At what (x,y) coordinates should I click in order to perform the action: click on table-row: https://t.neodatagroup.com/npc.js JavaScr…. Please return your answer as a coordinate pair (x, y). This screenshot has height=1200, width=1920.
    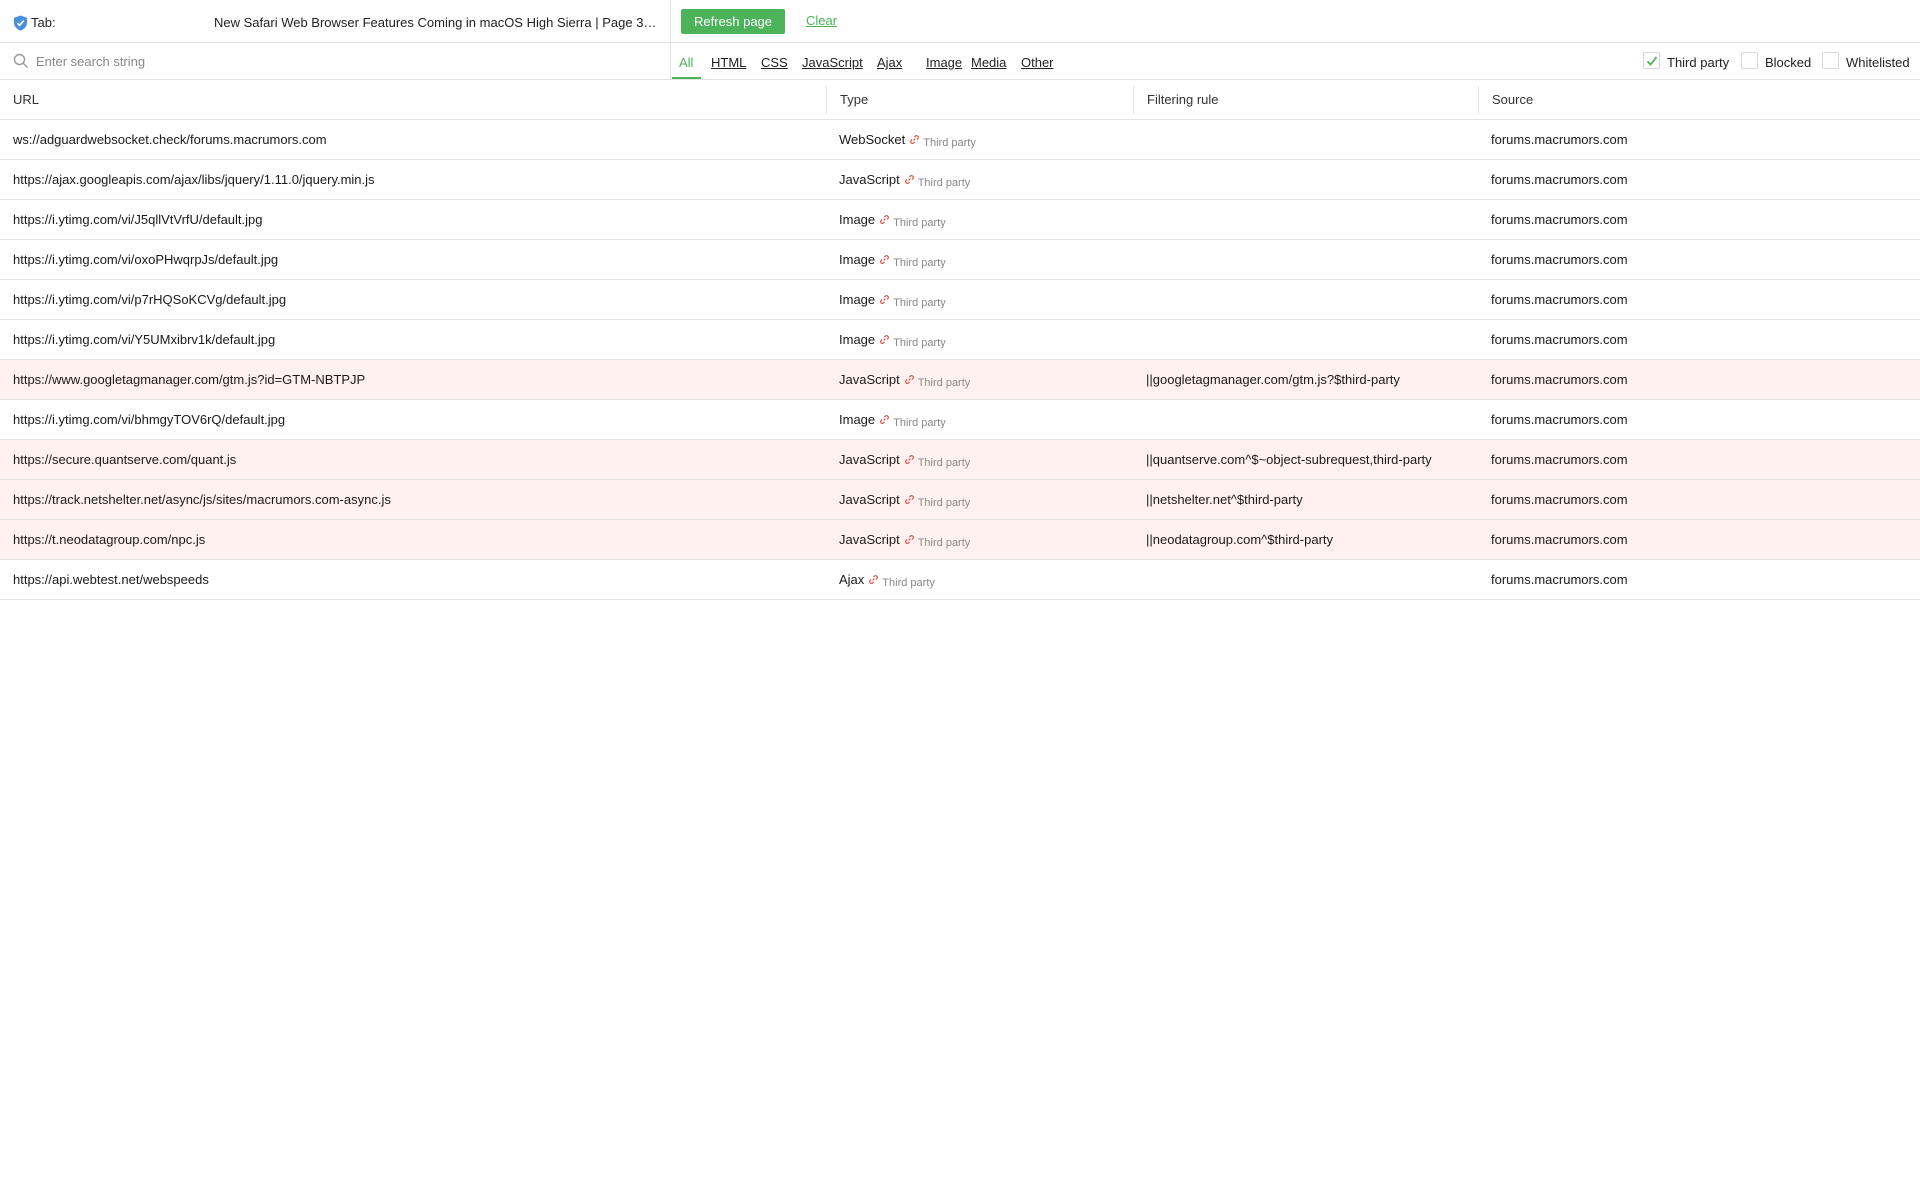
    Looking at the image, I should click on (960, 540).